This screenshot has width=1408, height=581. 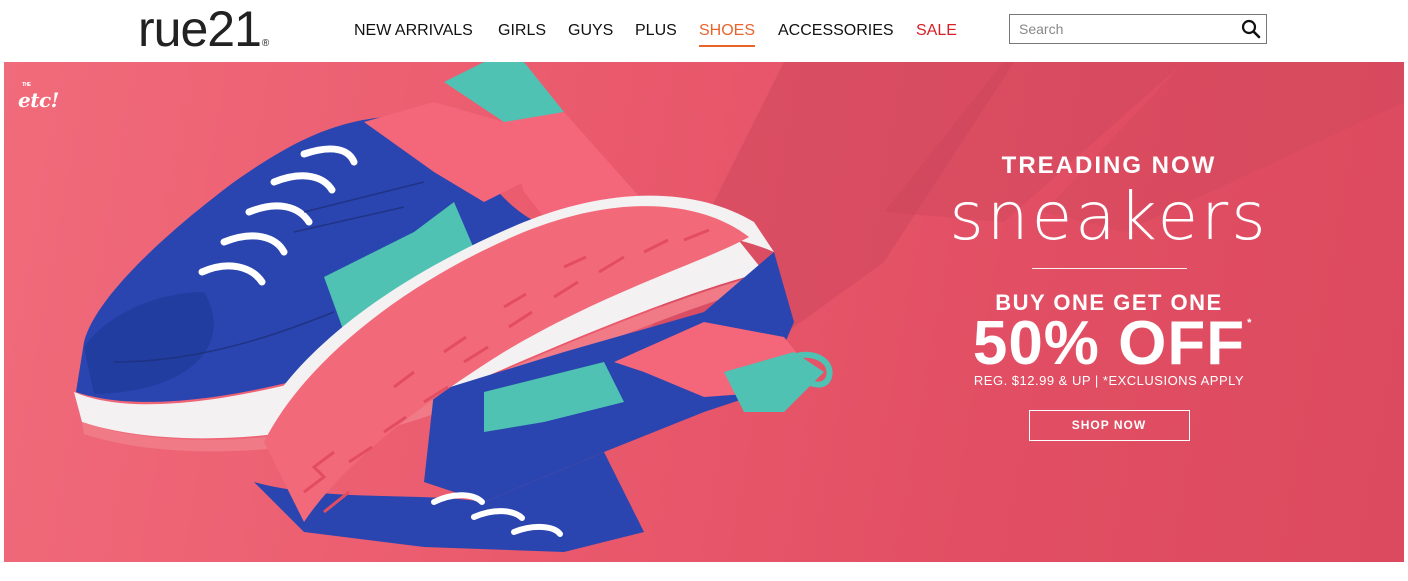 I want to click on etc-logo-text: etc!, so click(x=38, y=100).